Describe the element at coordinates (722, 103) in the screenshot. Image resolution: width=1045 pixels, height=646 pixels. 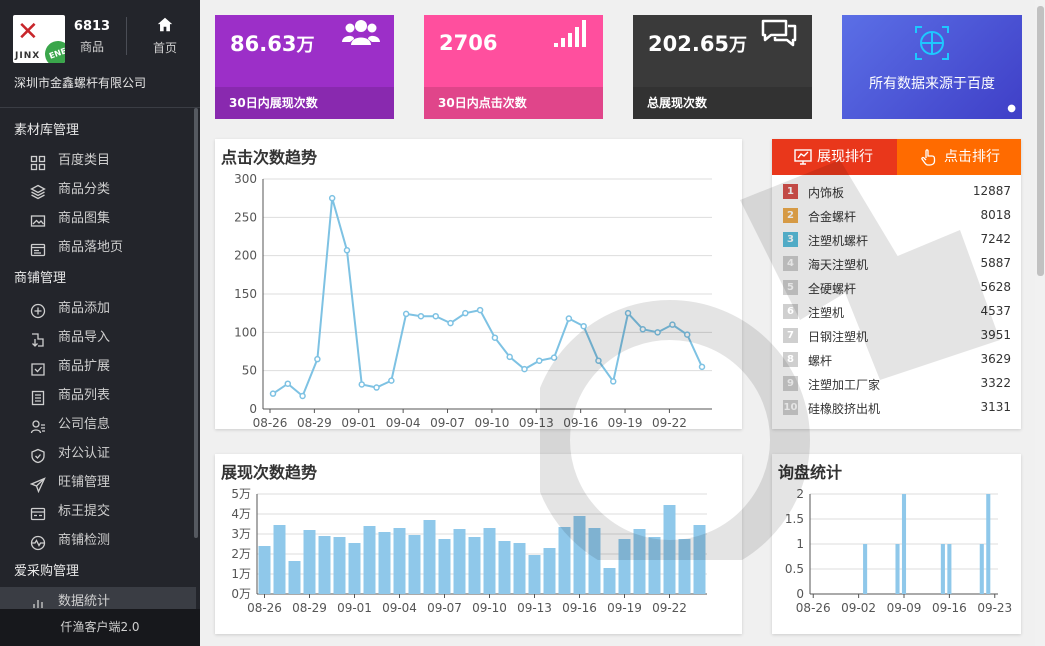
I see `stat-label: 总展现次数` at that location.